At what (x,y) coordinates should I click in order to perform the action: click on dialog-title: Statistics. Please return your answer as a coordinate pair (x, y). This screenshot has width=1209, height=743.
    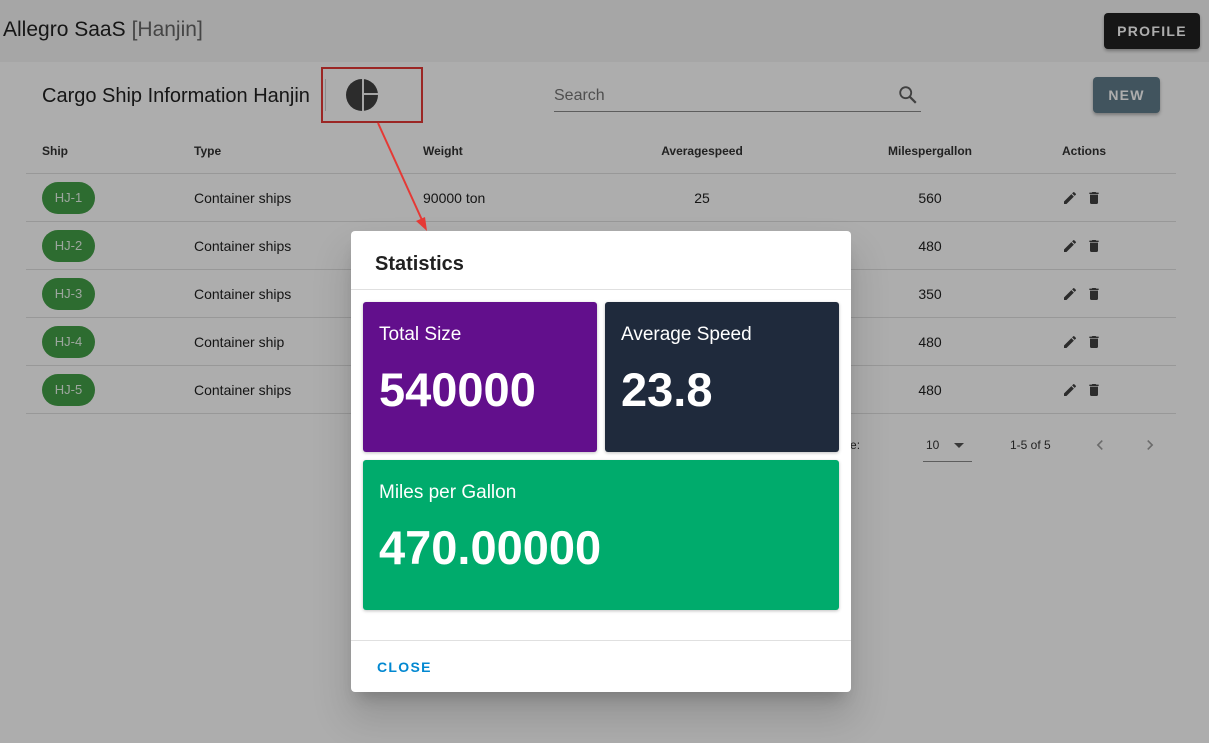
    Looking at the image, I should click on (419, 264).